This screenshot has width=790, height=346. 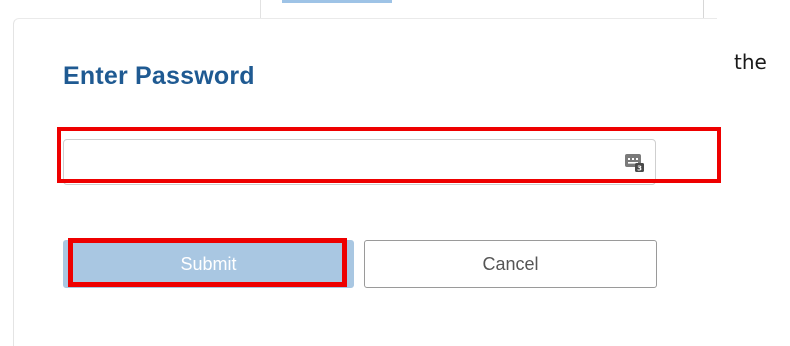 What do you see at coordinates (510, 264) in the screenshot?
I see `cancel-button: Cancel` at bounding box center [510, 264].